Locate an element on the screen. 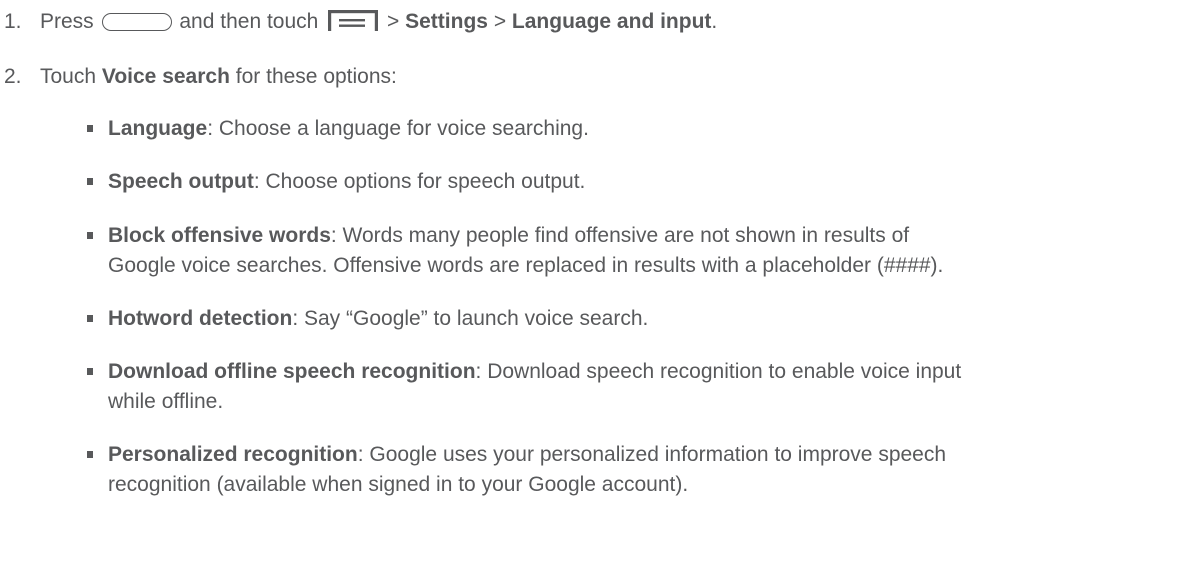 Image resolution: width=1199 pixels, height=579 pixels. option-term: Download offline speech recognition is located at coordinates (292, 371).